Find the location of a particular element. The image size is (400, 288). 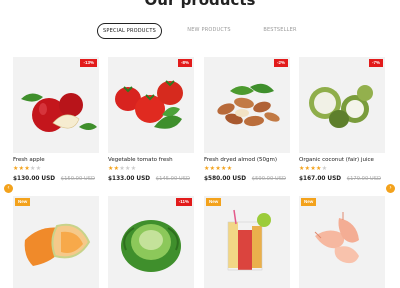

shrimp-image is located at coordinates (336, 238).